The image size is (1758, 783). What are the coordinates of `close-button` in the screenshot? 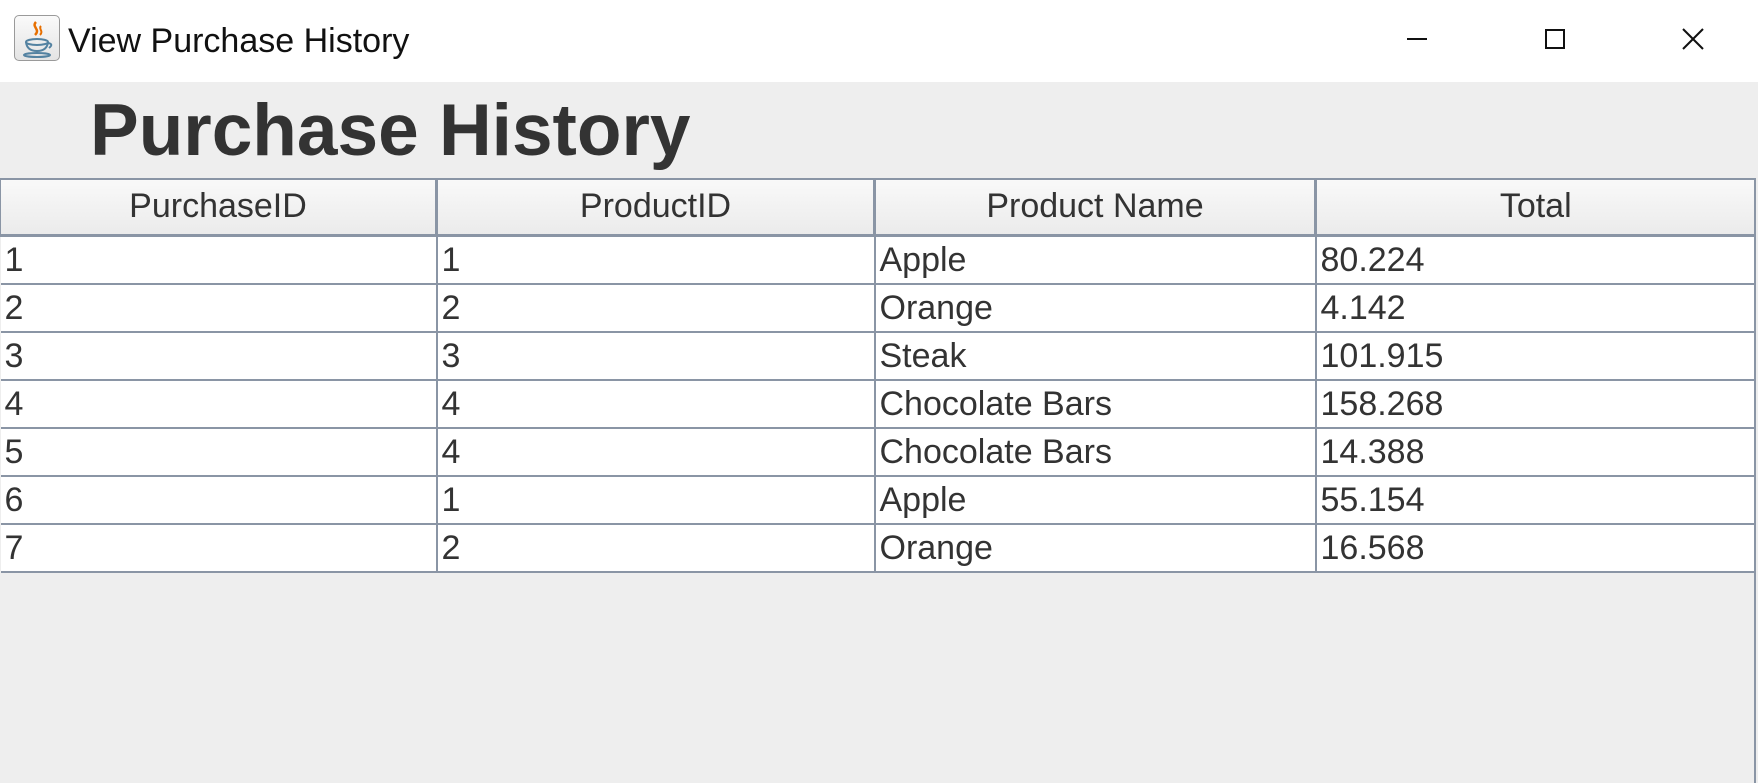 It's located at (1693, 39).